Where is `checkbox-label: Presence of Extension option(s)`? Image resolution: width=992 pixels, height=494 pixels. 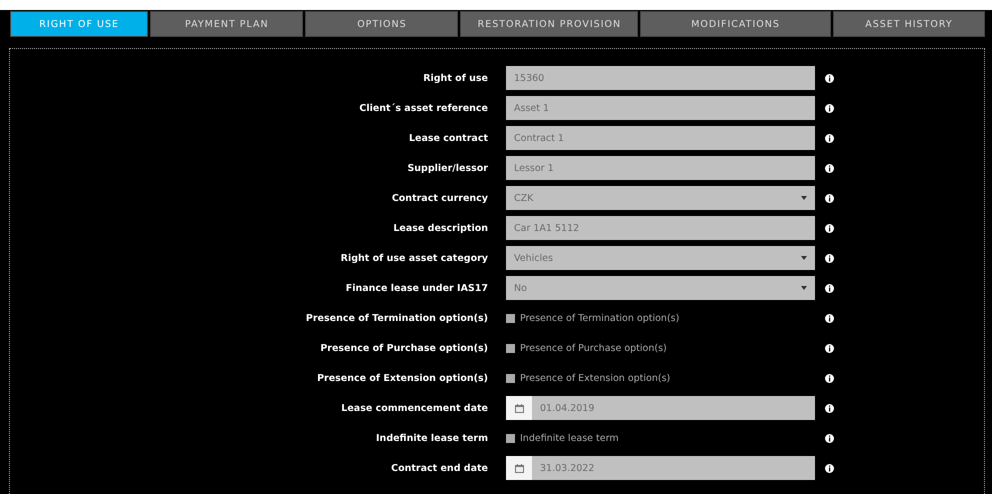
checkbox-label: Presence of Extension option(s) is located at coordinates (595, 378).